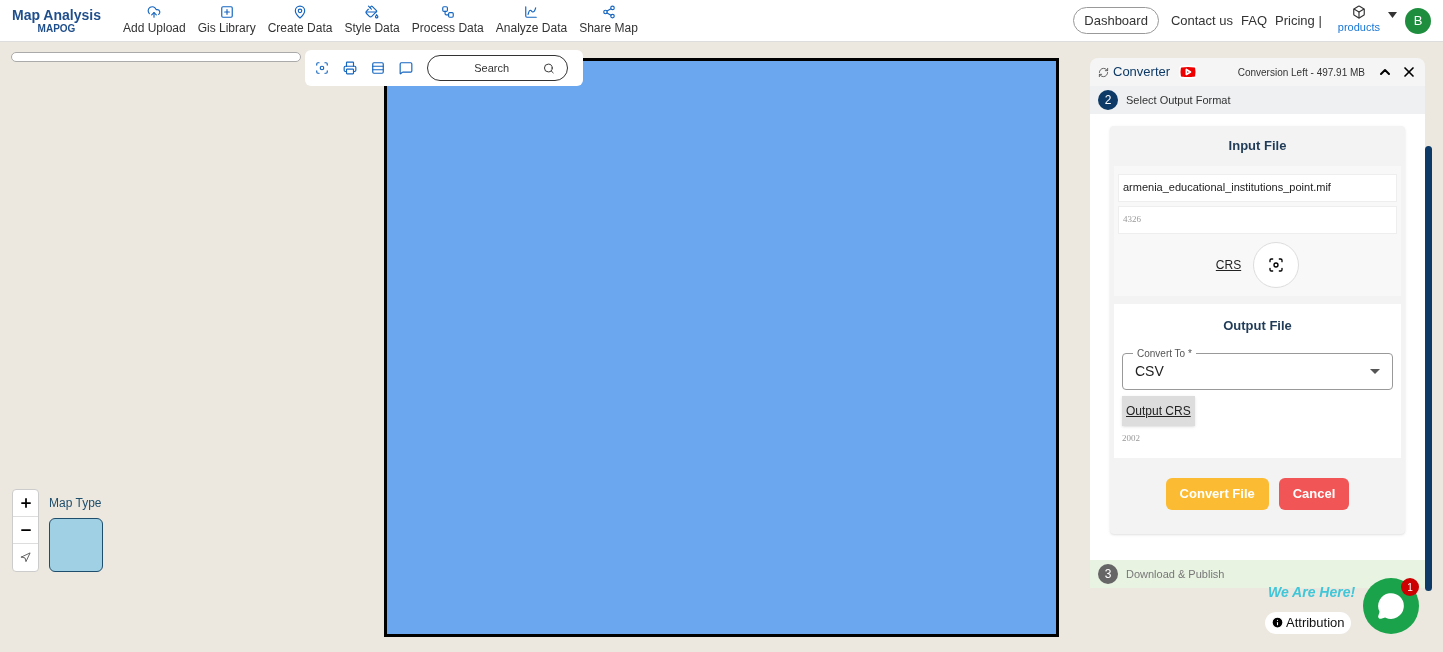 This screenshot has height=652, width=1443. I want to click on output-crs-button: Output CRS, so click(1158, 411).